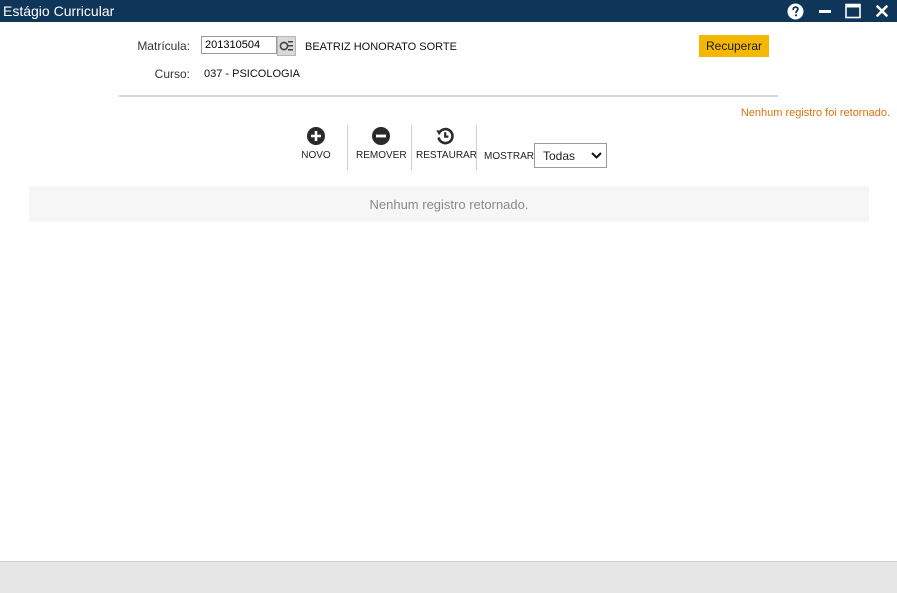 The image size is (897, 593). I want to click on restaurar-button: RESTAURAR, so click(446, 143).